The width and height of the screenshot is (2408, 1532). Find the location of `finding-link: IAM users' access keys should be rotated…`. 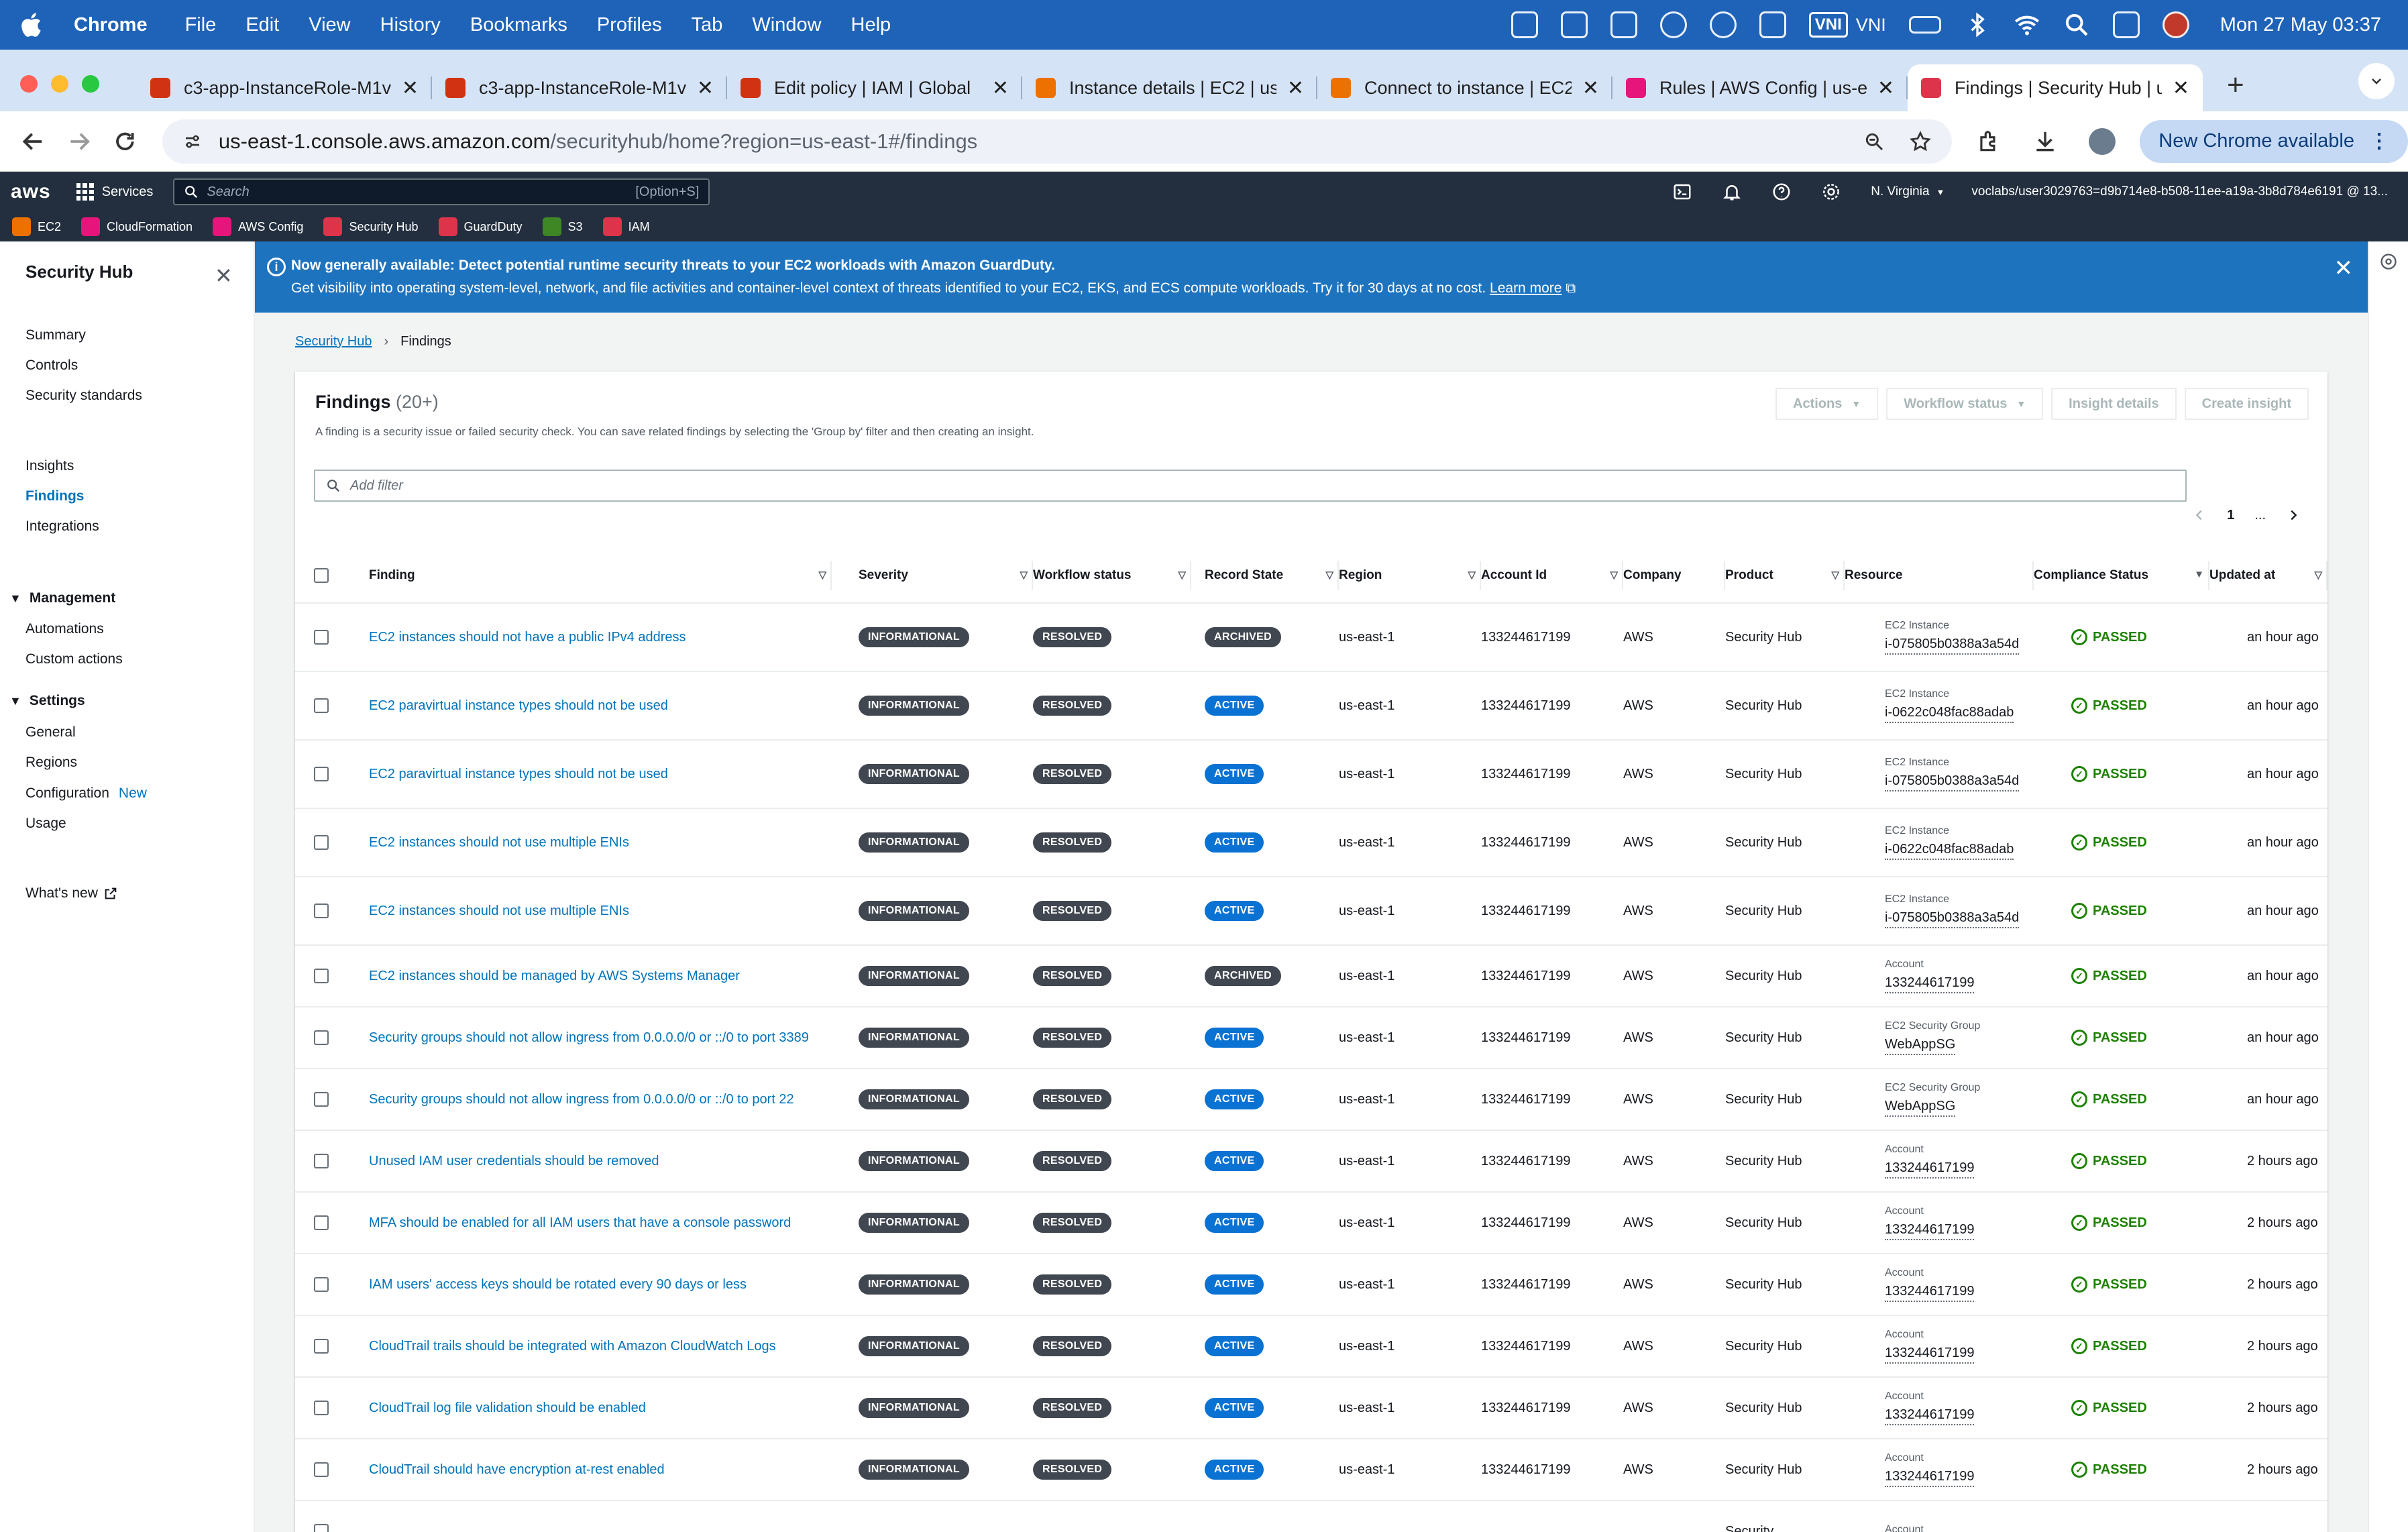

finding-link: IAM users' access keys should be rotated… is located at coordinates (590, 1285).